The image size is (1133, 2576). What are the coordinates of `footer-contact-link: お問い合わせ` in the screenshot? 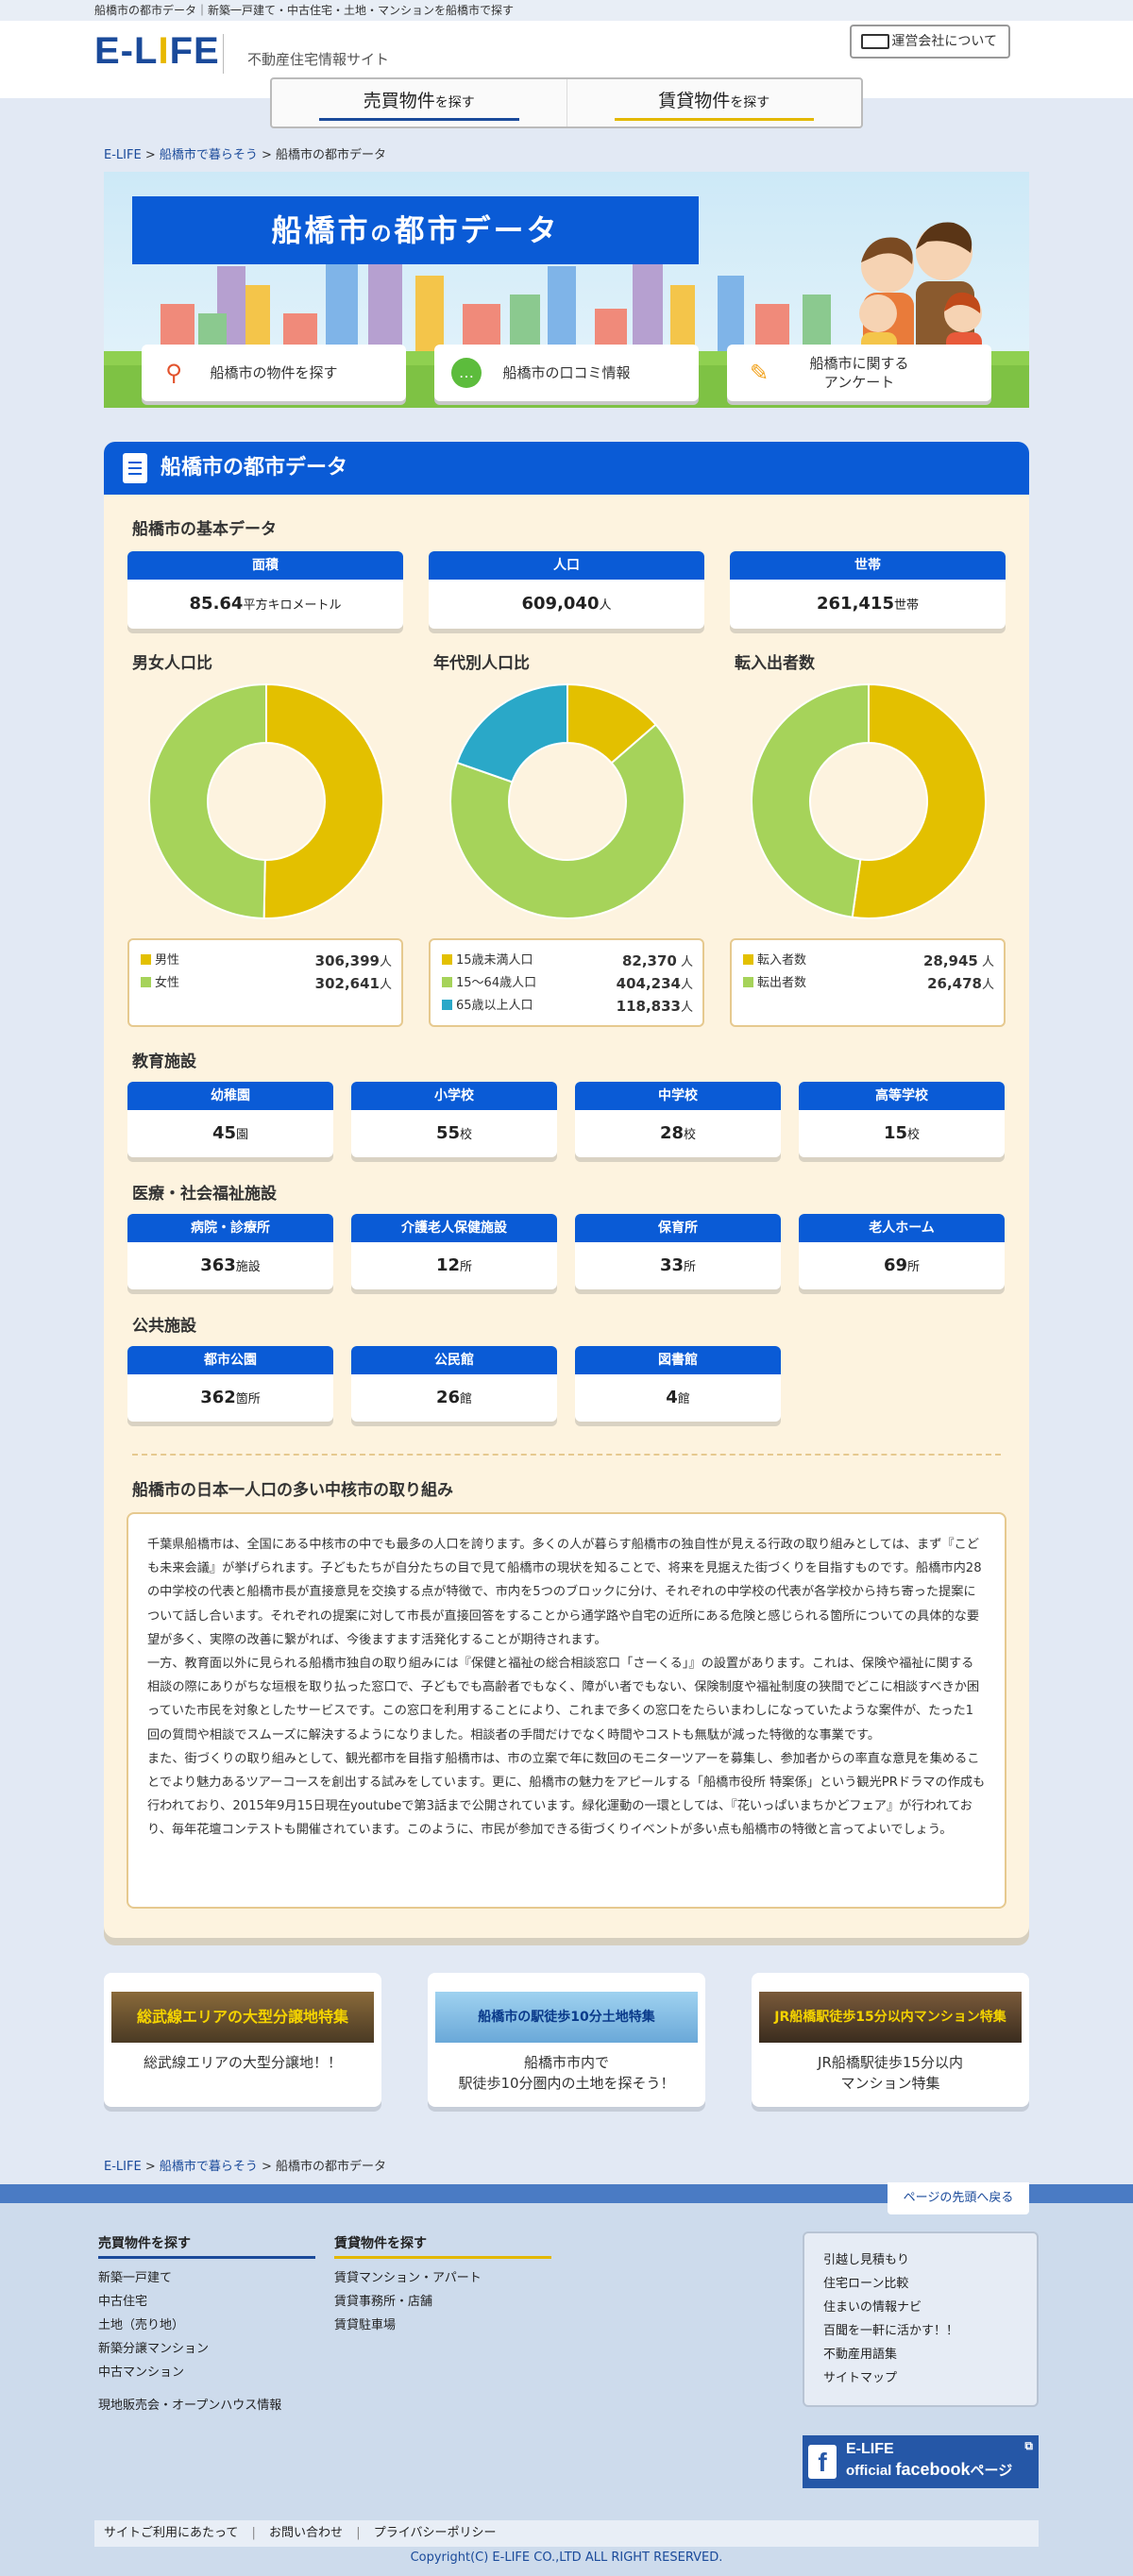 It's located at (306, 2533).